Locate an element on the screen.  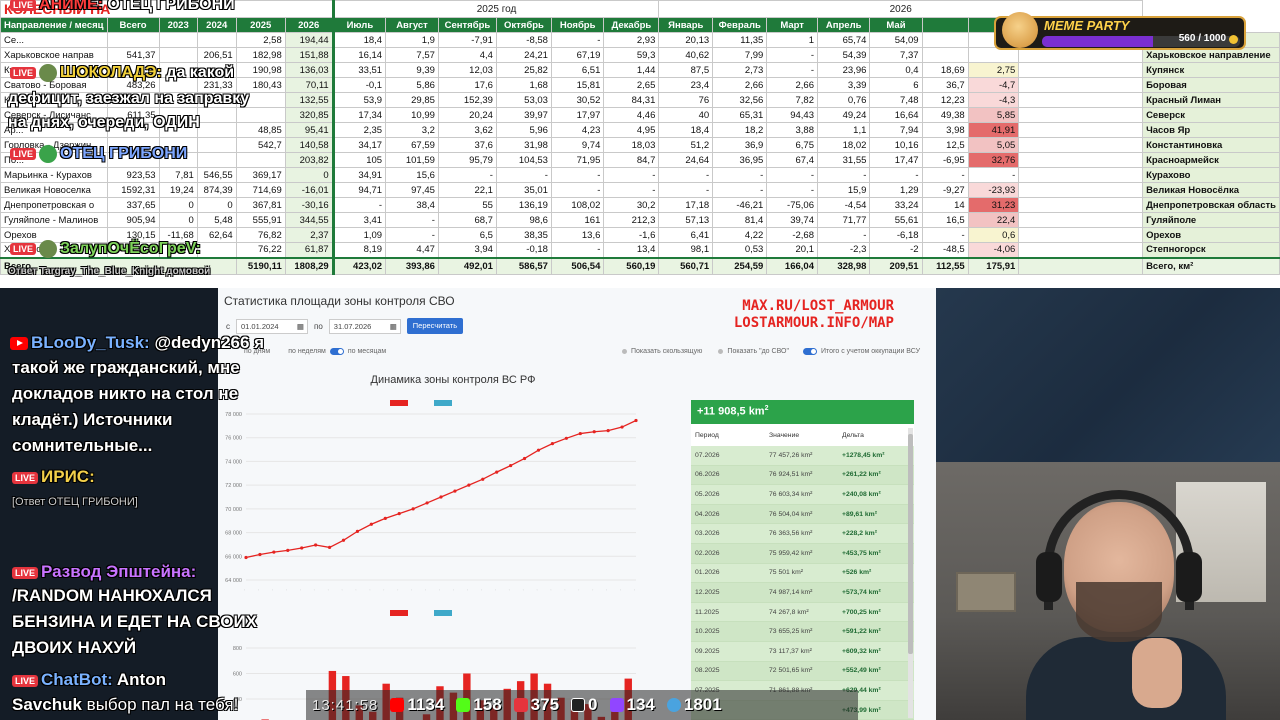
calendar-icon: ▦ is located at coordinates (300, 326).